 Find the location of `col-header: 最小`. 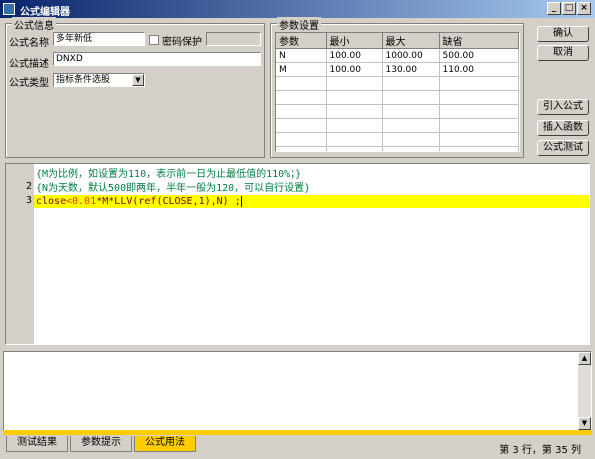

col-header: 最小 is located at coordinates (354, 41).